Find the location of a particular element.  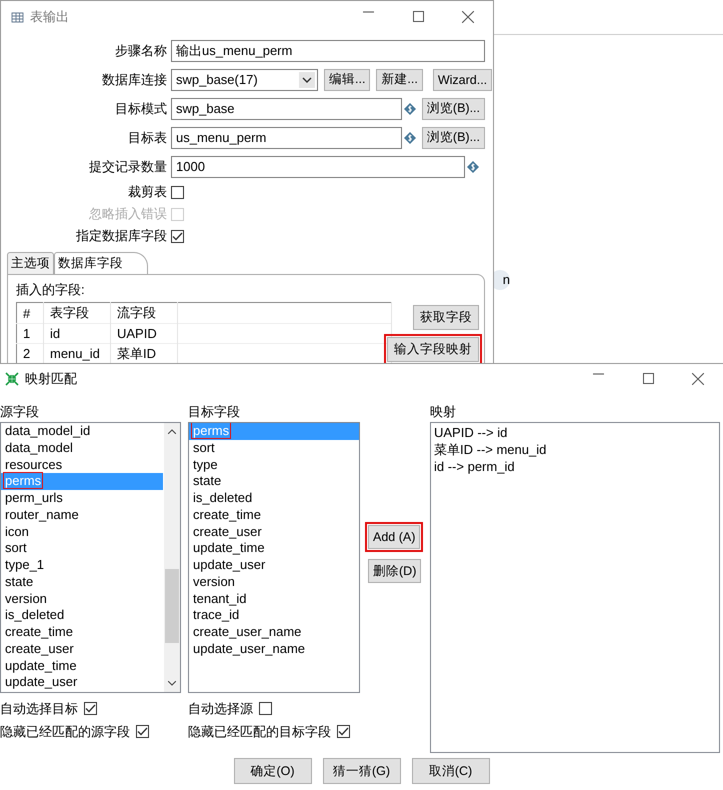

list-item: data_model is located at coordinates (82, 448).